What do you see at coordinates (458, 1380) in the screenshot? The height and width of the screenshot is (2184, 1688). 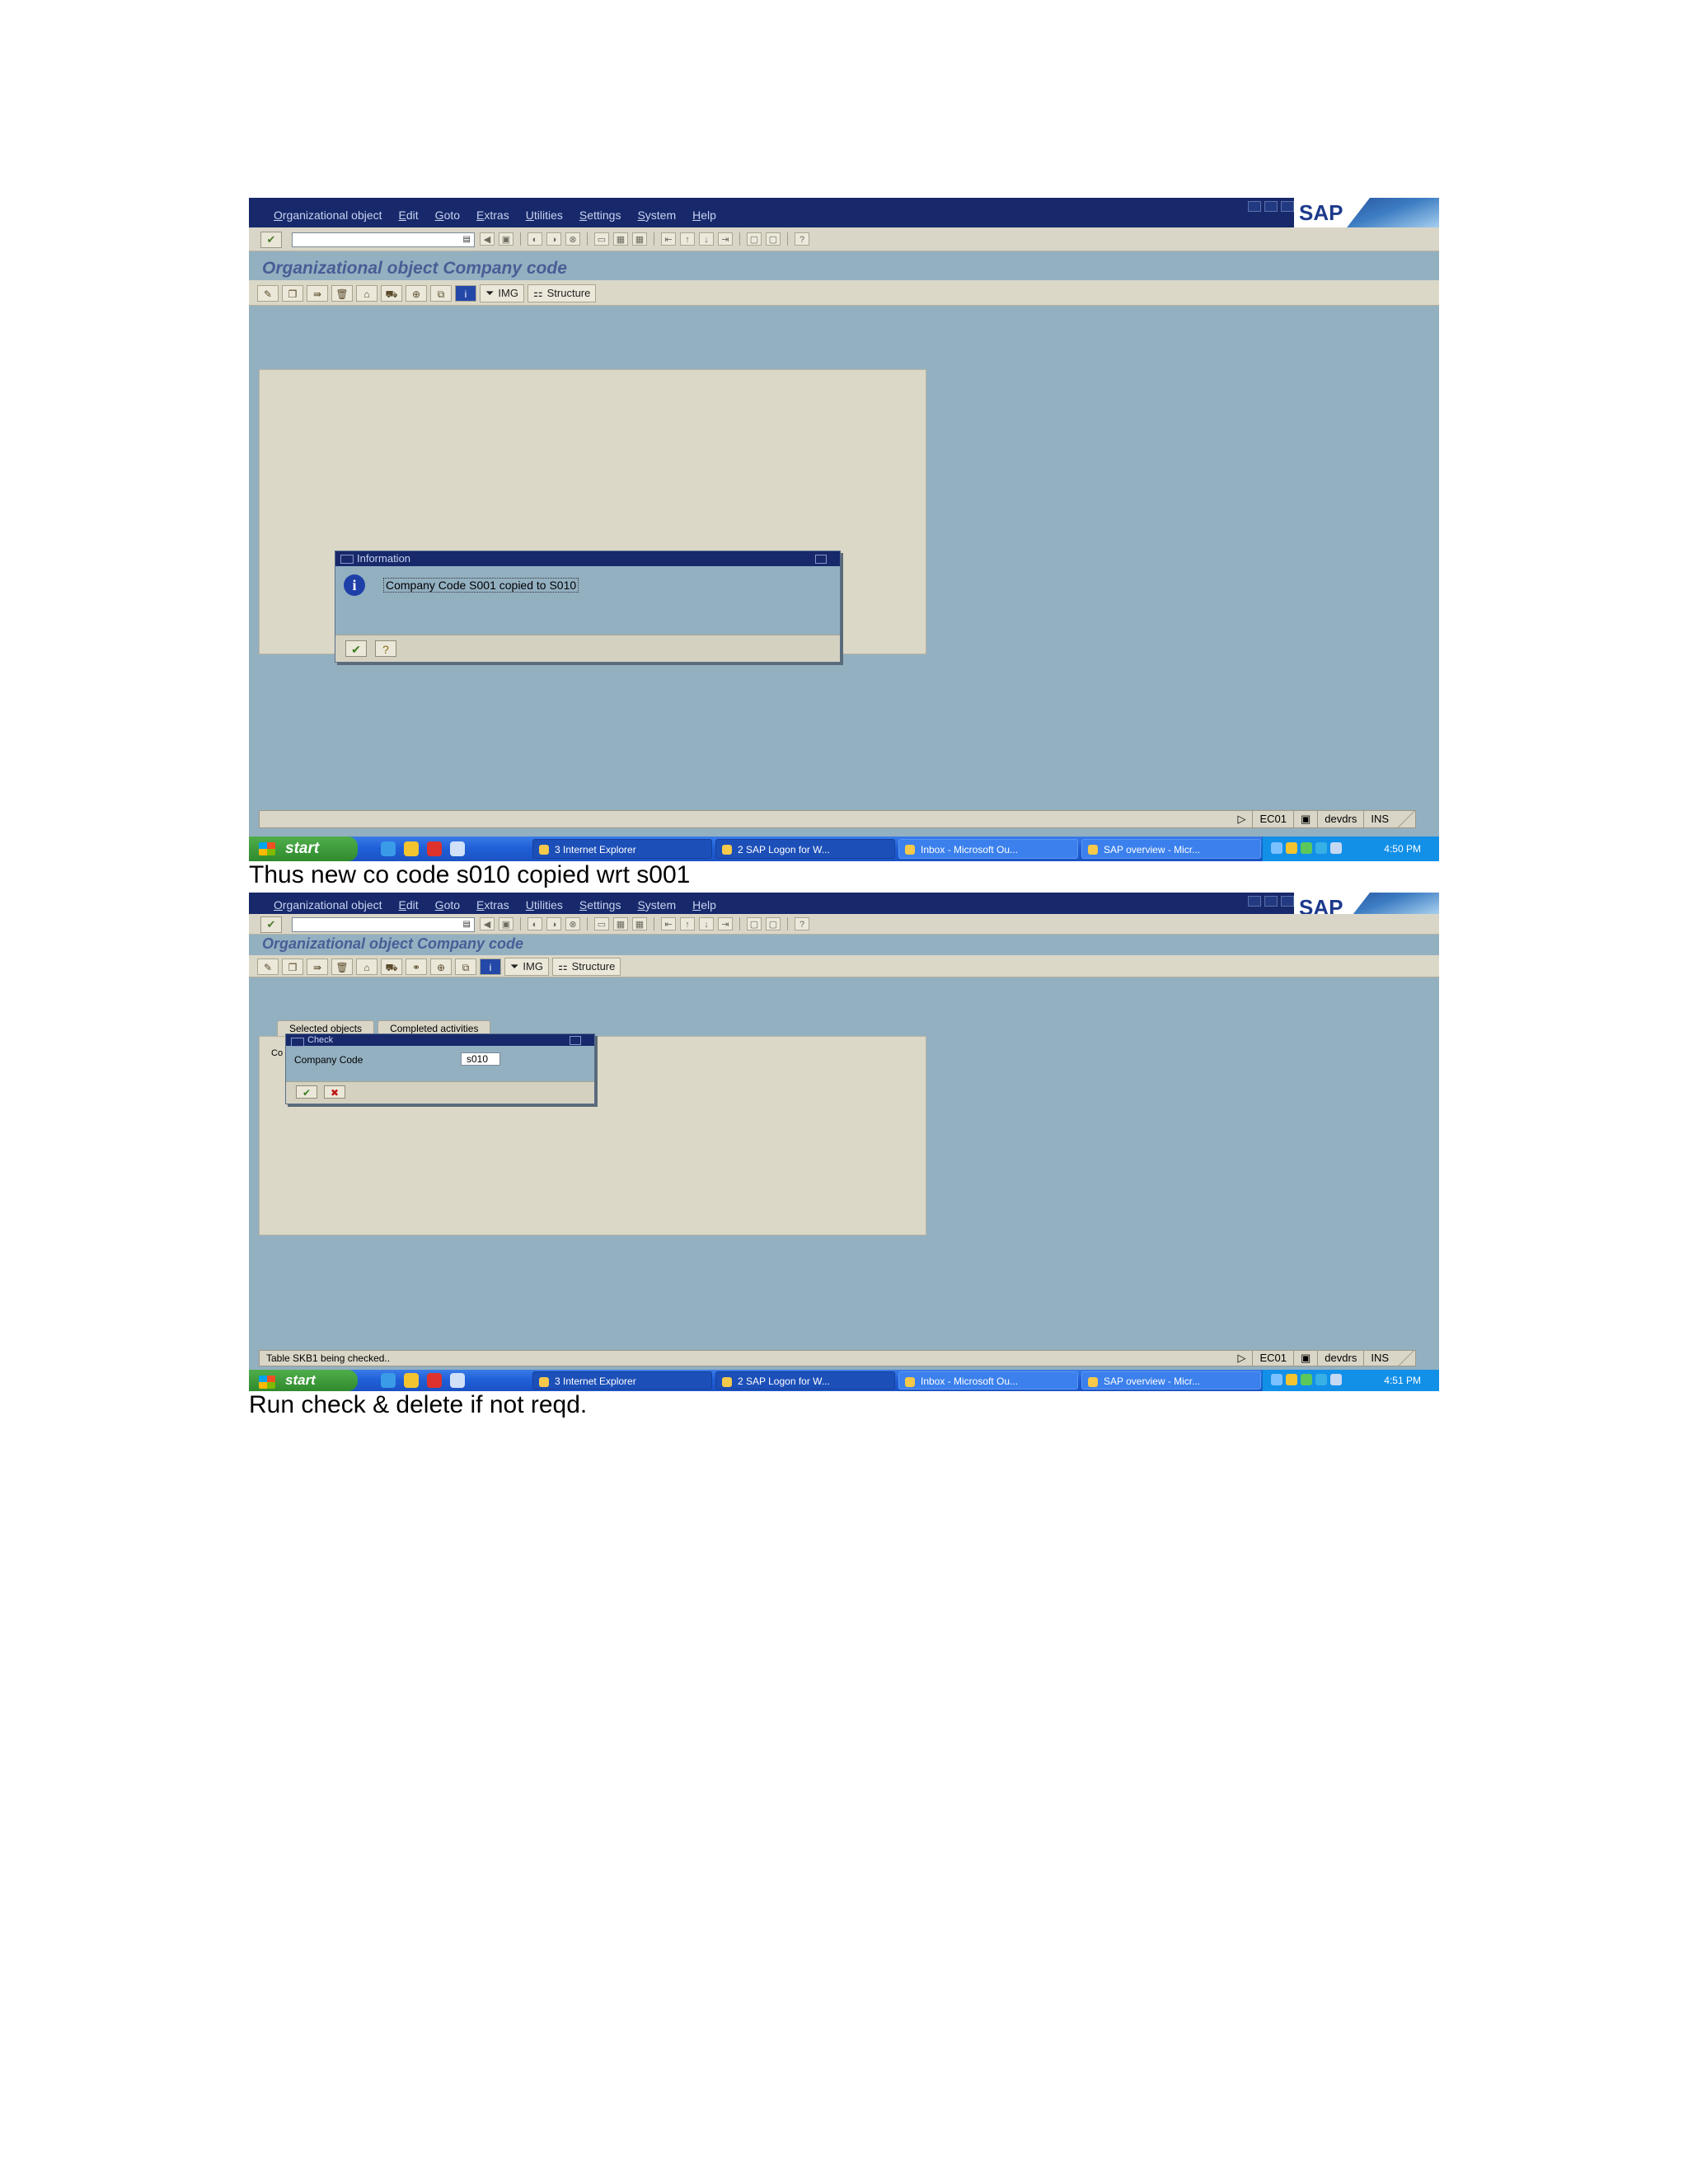 I see `desktop-quicklaunch-icon` at bounding box center [458, 1380].